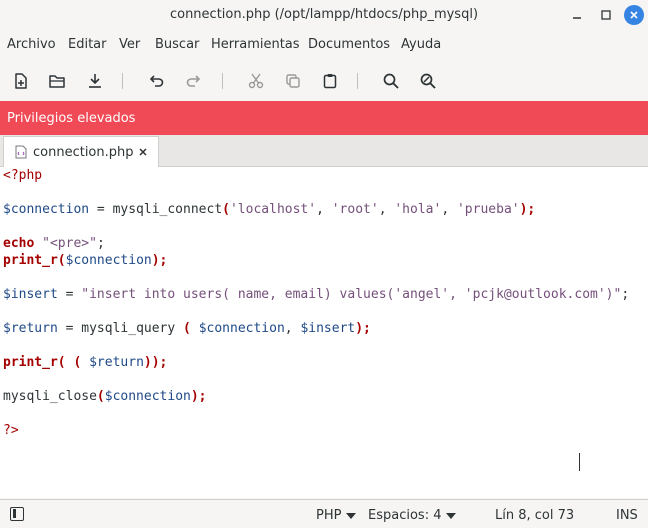 The height and width of the screenshot is (528, 648). I want to click on tab-bar: connection.php, so click(324, 151).